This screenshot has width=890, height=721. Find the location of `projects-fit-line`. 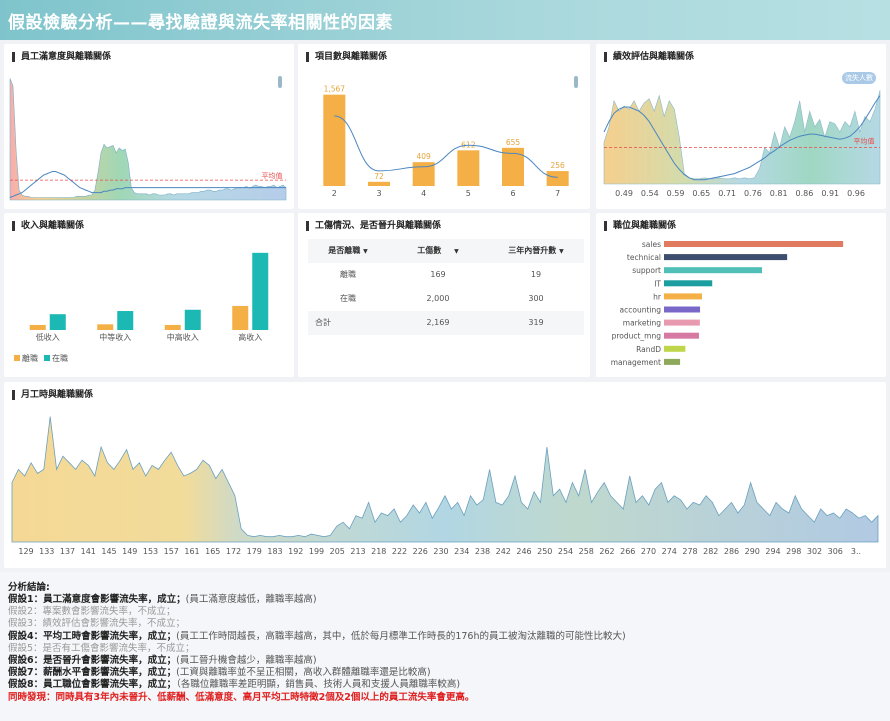

projects-fit-line is located at coordinates (446, 146).